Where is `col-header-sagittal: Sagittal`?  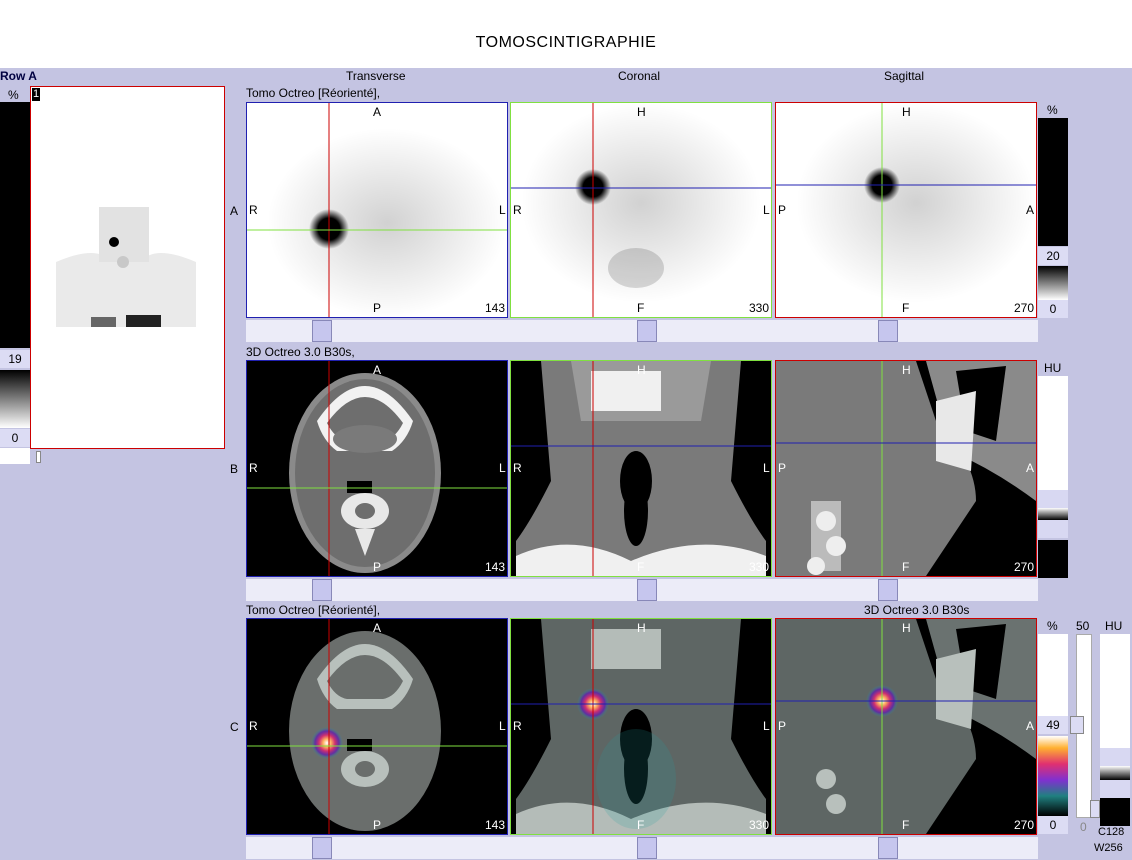
col-header-sagittal: Sagittal is located at coordinates (904, 76).